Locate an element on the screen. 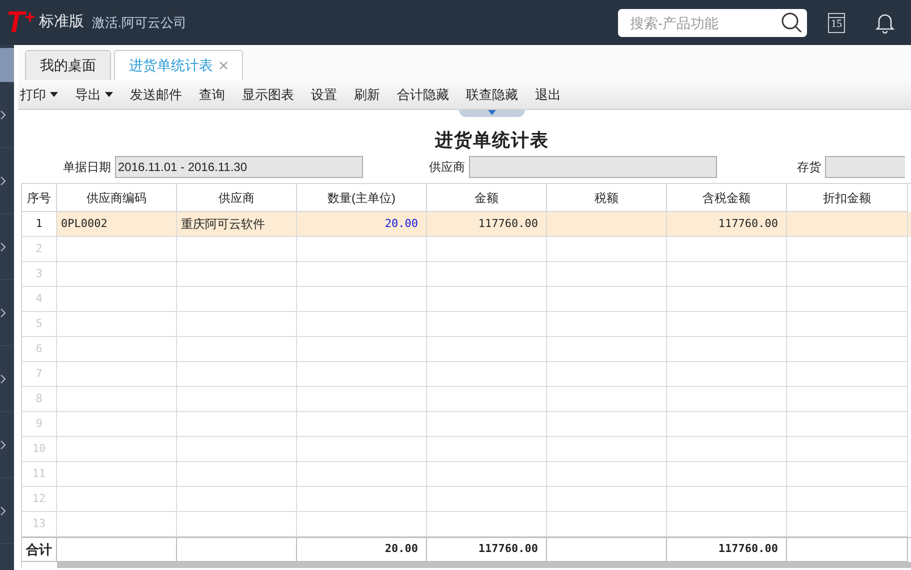 The width and height of the screenshot is (911, 570). search-icon is located at coordinates (792, 23).